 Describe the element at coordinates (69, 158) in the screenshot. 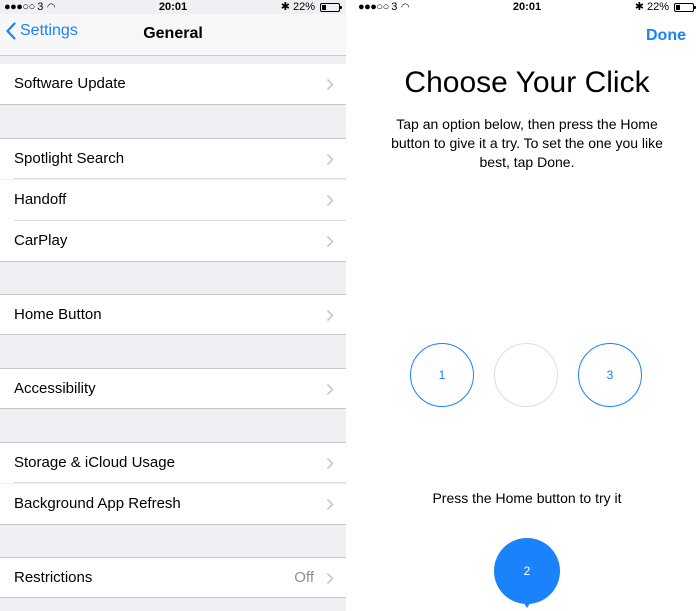

I see `row-label: Spotlight Search` at that location.